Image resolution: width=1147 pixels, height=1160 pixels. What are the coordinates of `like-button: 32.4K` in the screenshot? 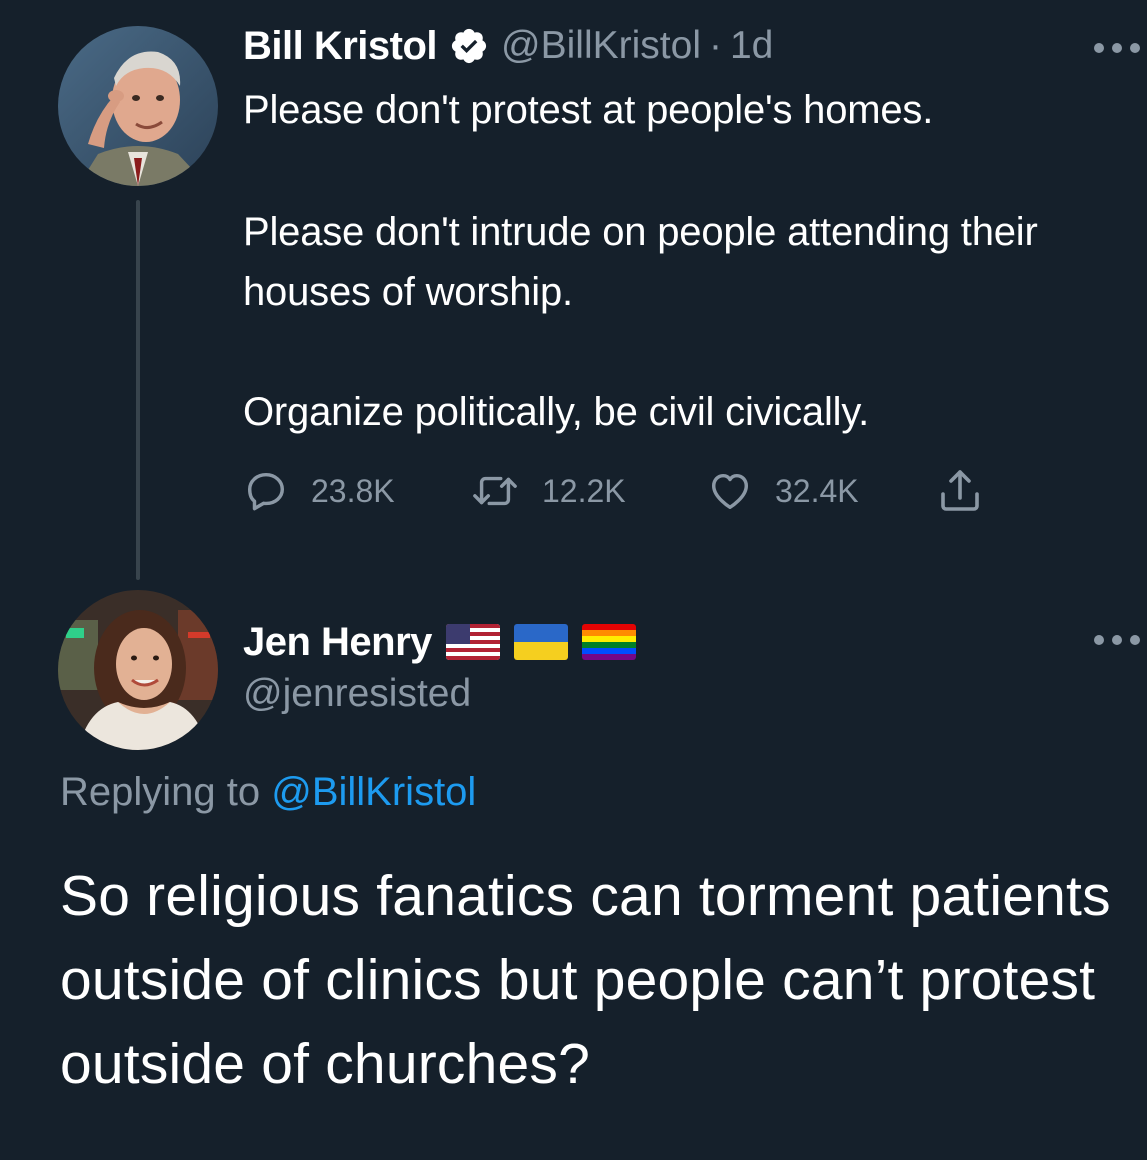 It's located at (783, 491).